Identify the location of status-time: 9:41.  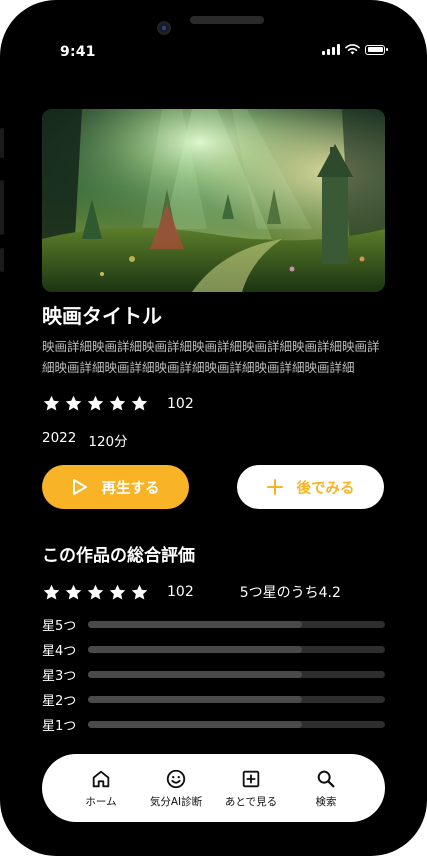
(78, 52).